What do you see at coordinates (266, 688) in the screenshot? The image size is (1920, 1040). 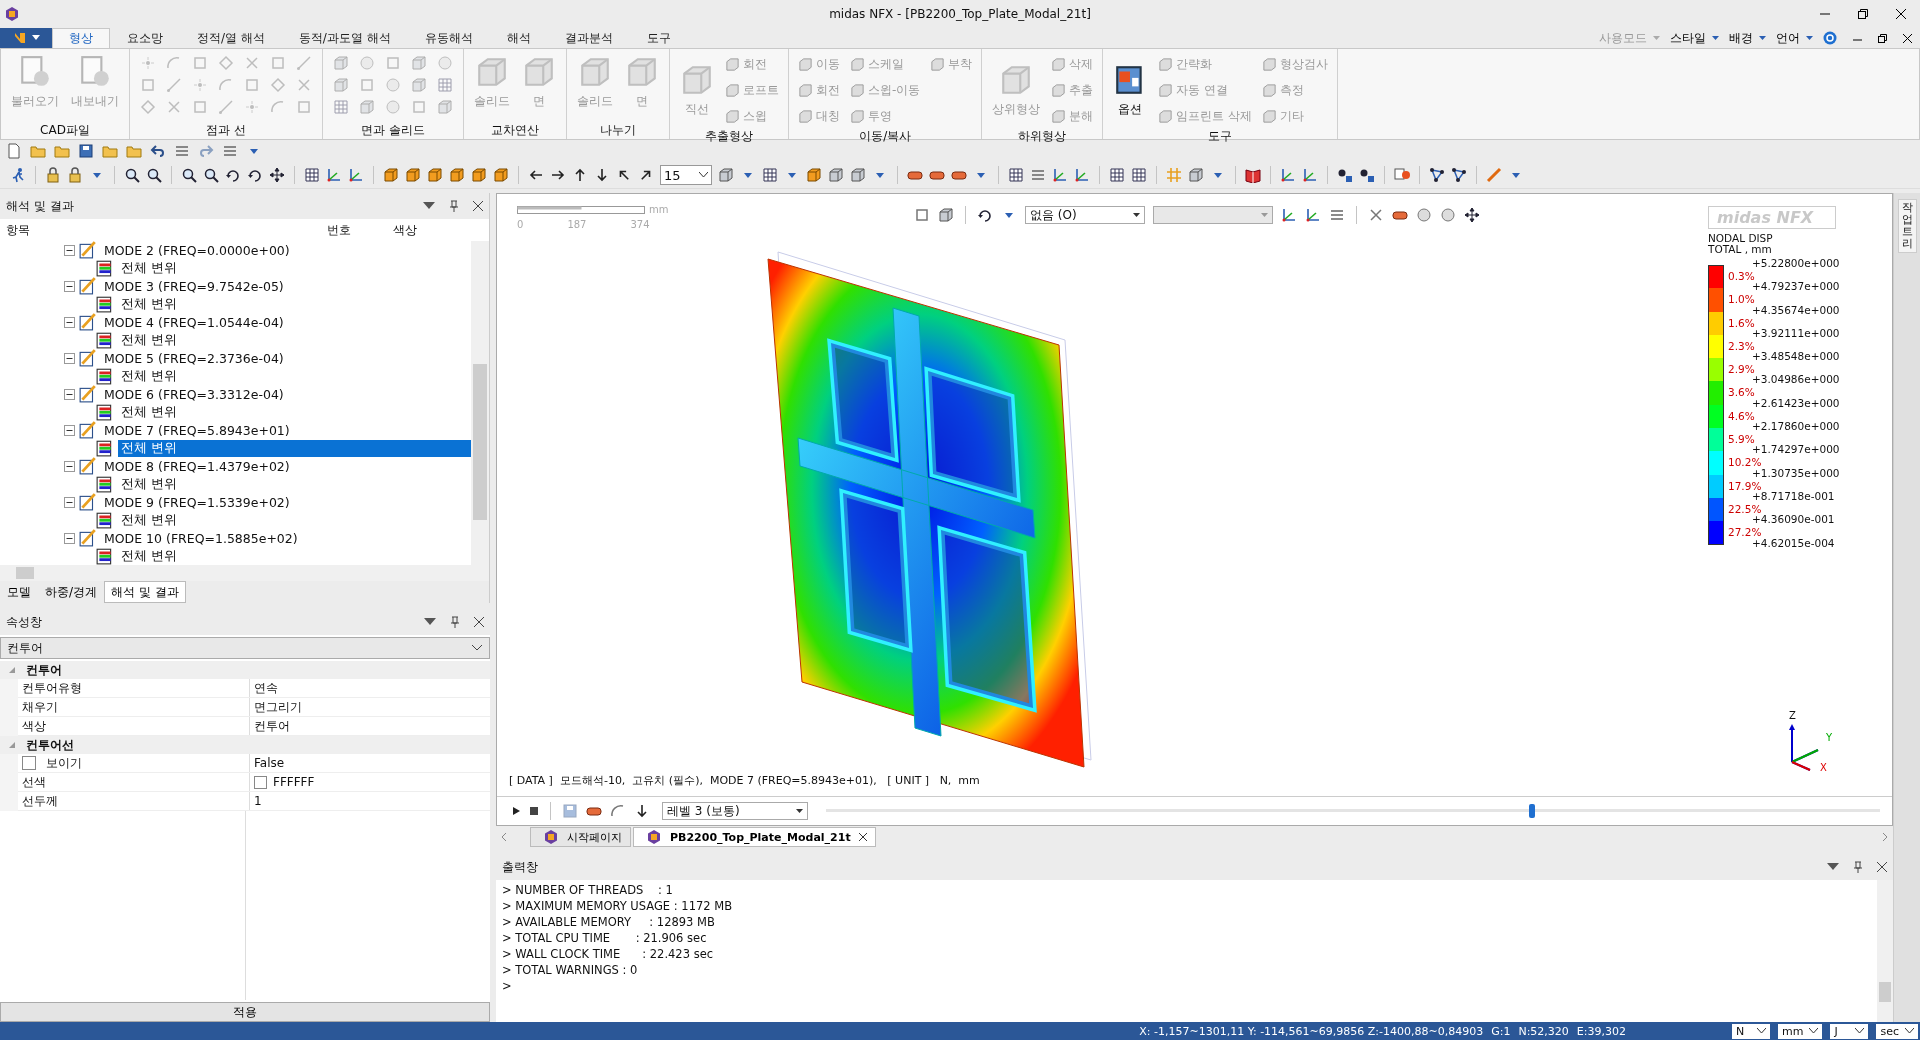 I see `property-value: 연속` at bounding box center [266, 688].